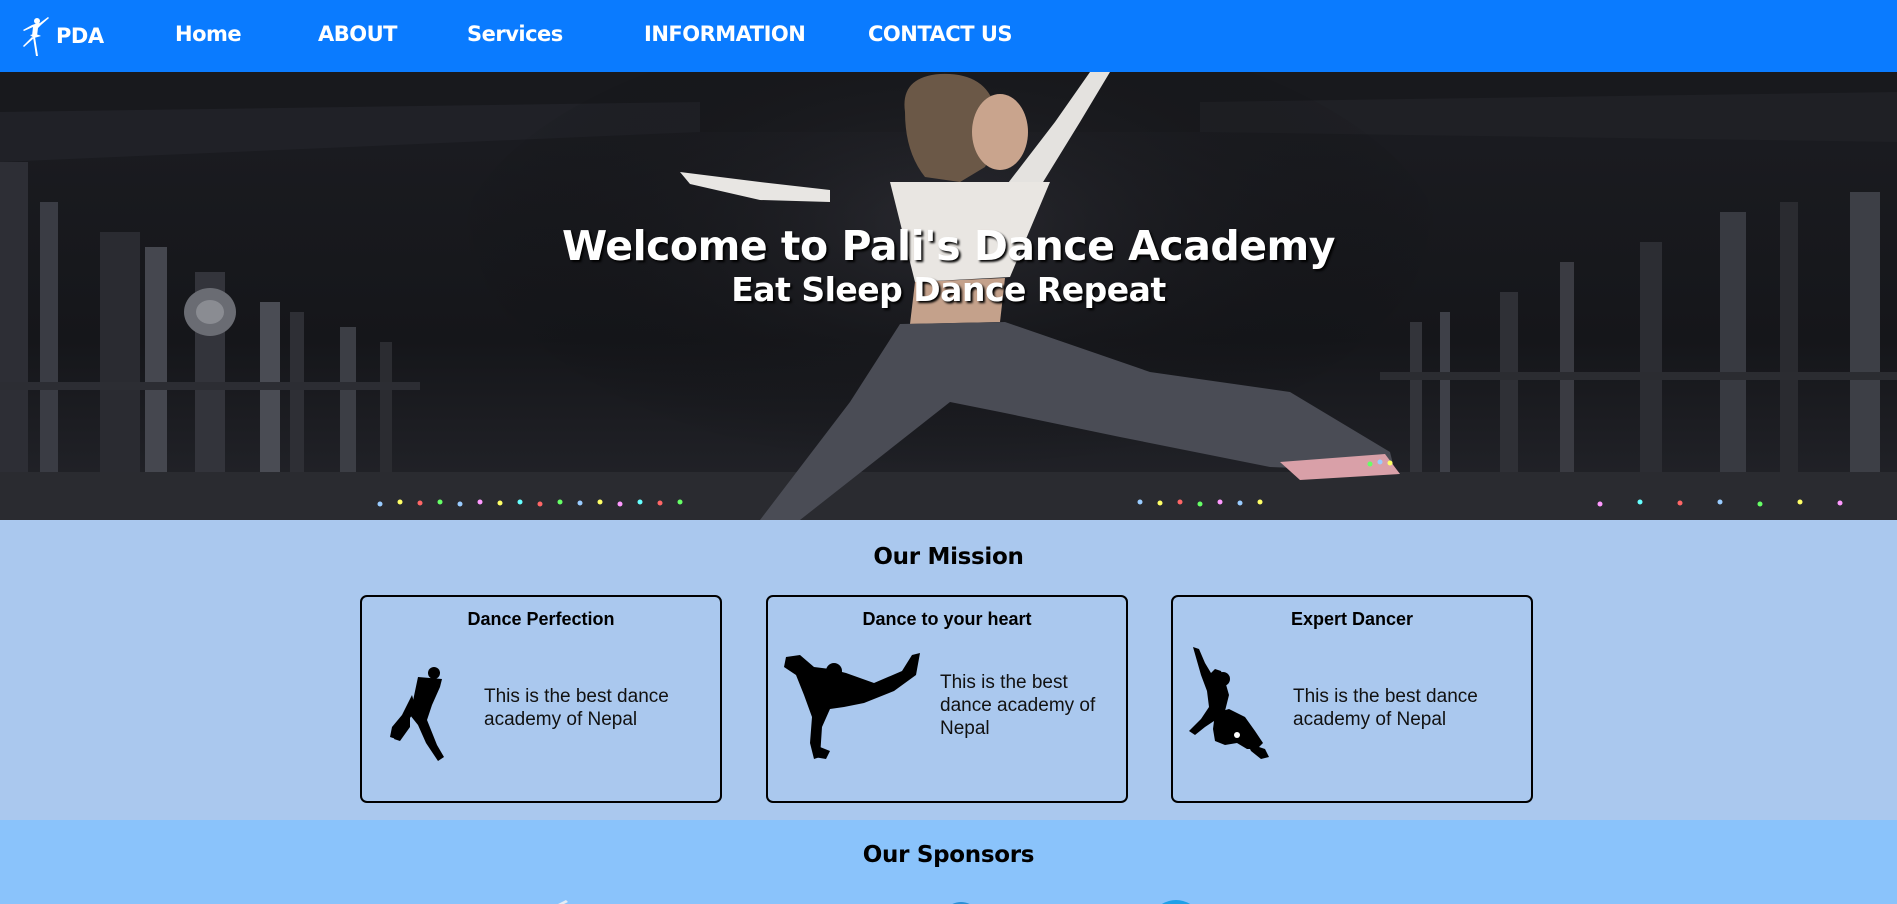  I want to click on brand-label: PDA, so click(80, 36).